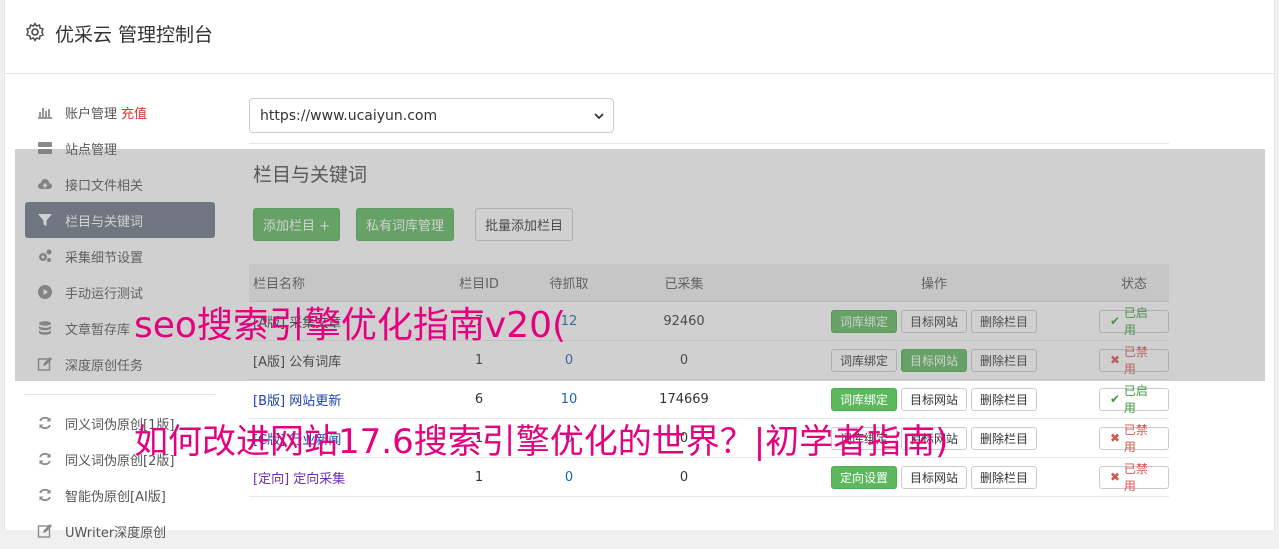  I want to click on column-name-cell: [定向] 定向采集, so click(344, 477).